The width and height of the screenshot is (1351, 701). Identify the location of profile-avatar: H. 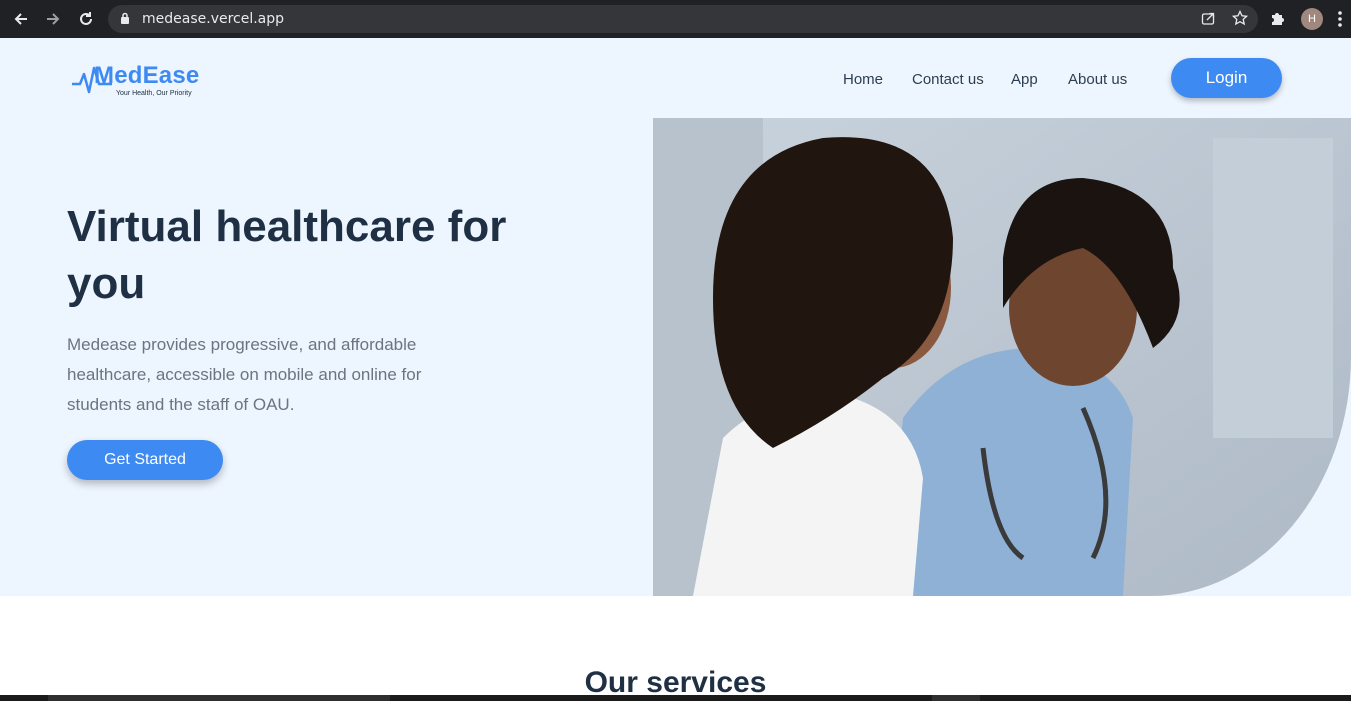
(1312, 19).